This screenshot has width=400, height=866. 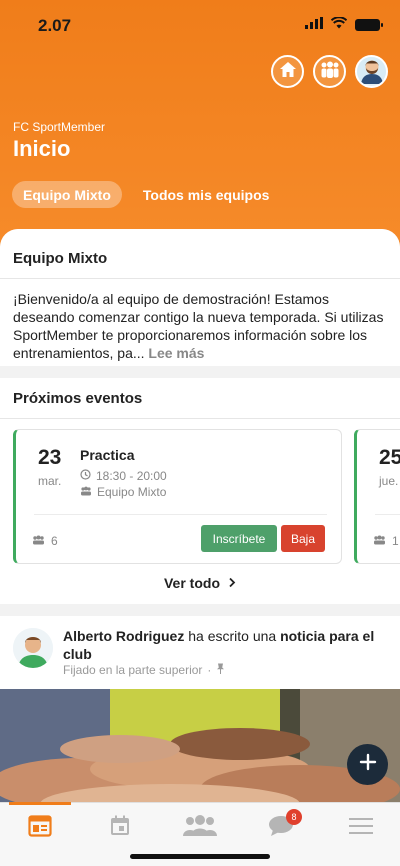 I want to click on clock-icon, so click(x=85, y=476).